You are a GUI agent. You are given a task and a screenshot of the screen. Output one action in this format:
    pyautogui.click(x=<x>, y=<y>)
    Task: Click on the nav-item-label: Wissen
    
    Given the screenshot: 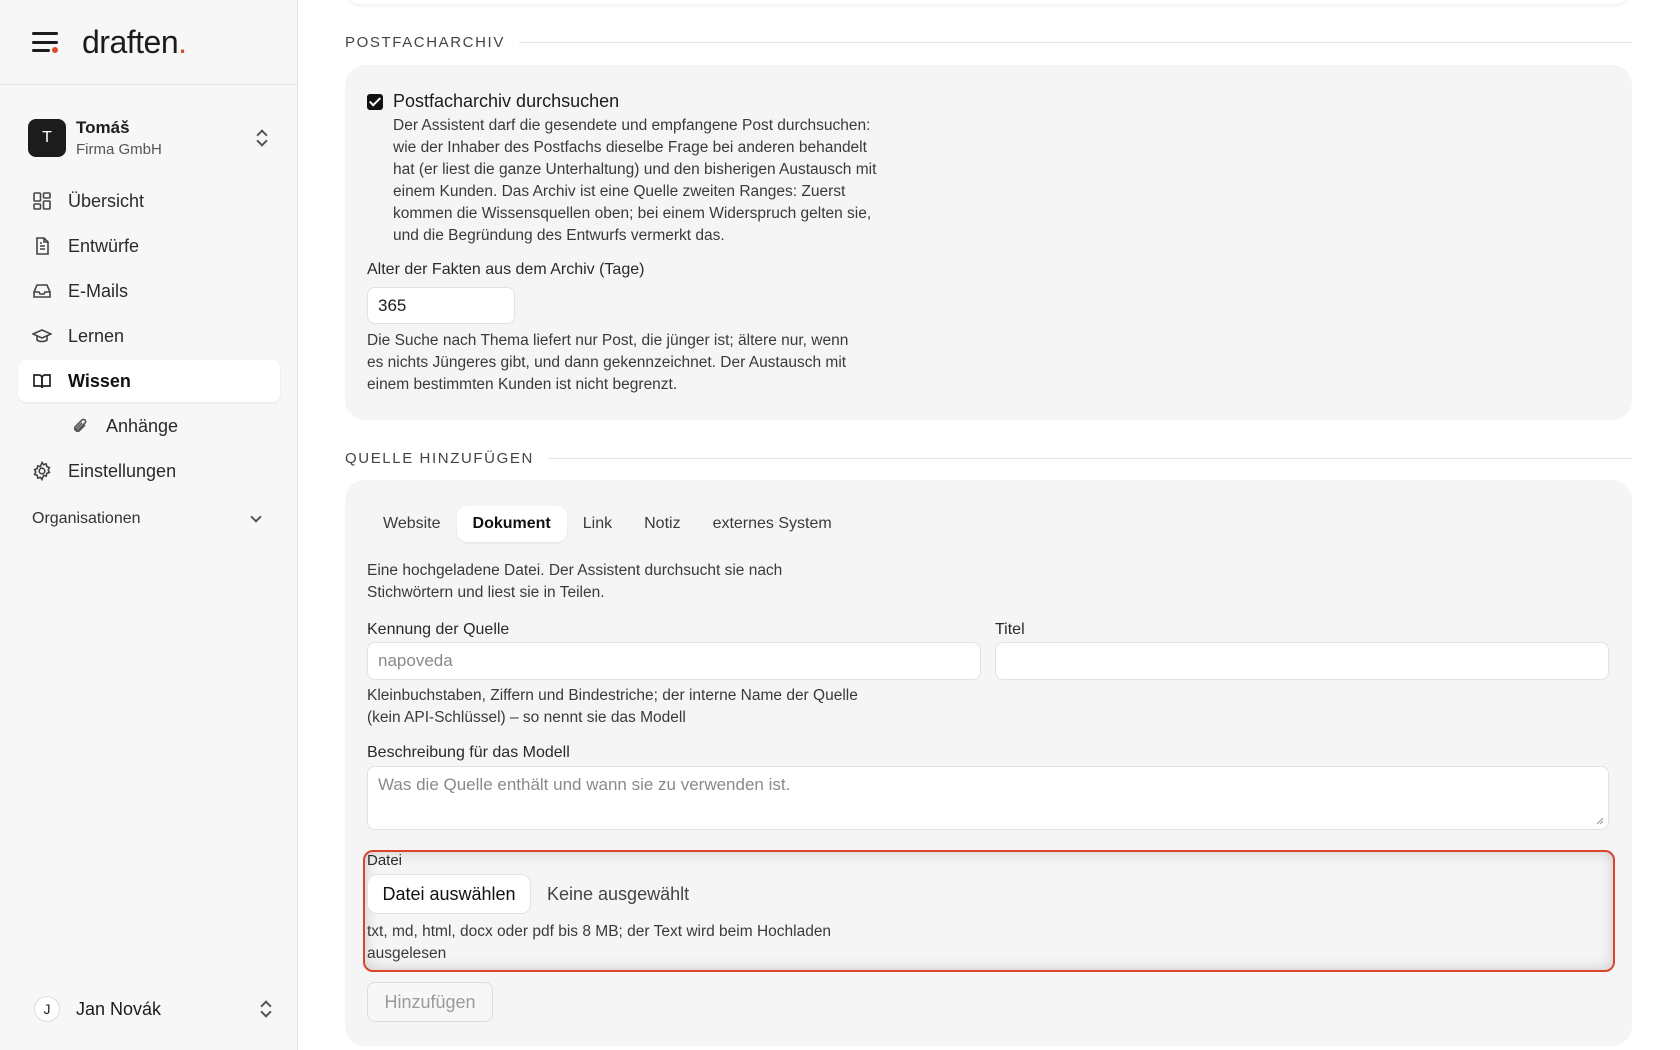 What is the action you would take?
    pyautogui.click(x=99, y=380)
    